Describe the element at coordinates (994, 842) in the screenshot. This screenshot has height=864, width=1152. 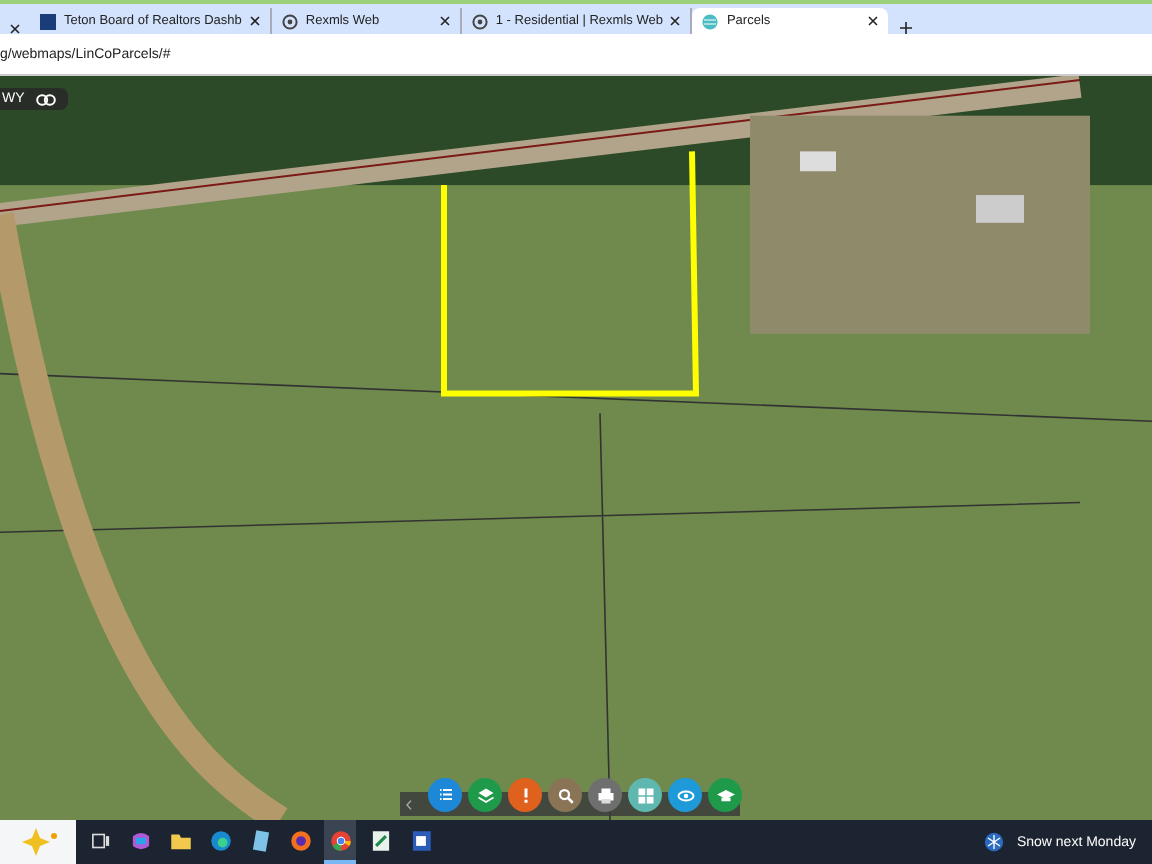
I see `snowflake-icon` at that location.